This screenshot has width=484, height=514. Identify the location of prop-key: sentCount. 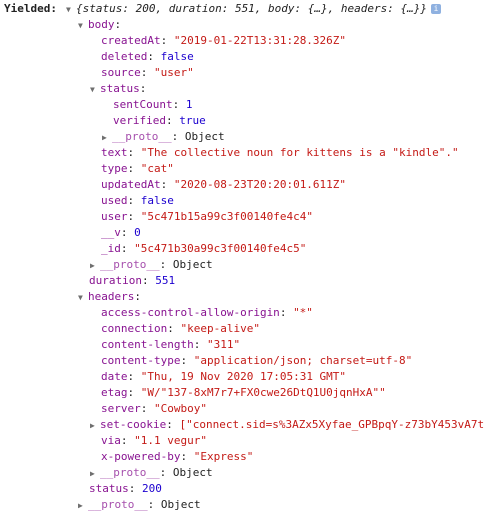
(143, 104).